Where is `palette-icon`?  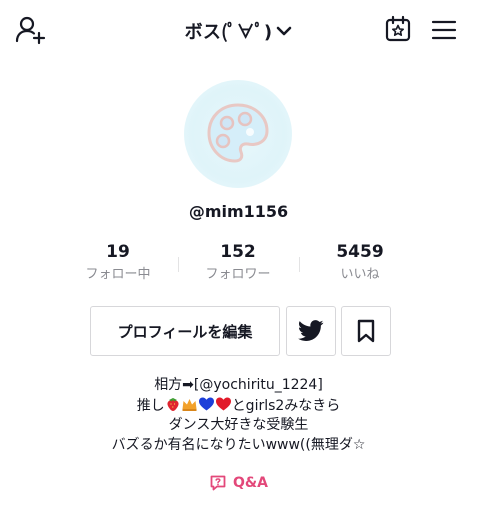 palette-icon is located at coordinates (238, 133).